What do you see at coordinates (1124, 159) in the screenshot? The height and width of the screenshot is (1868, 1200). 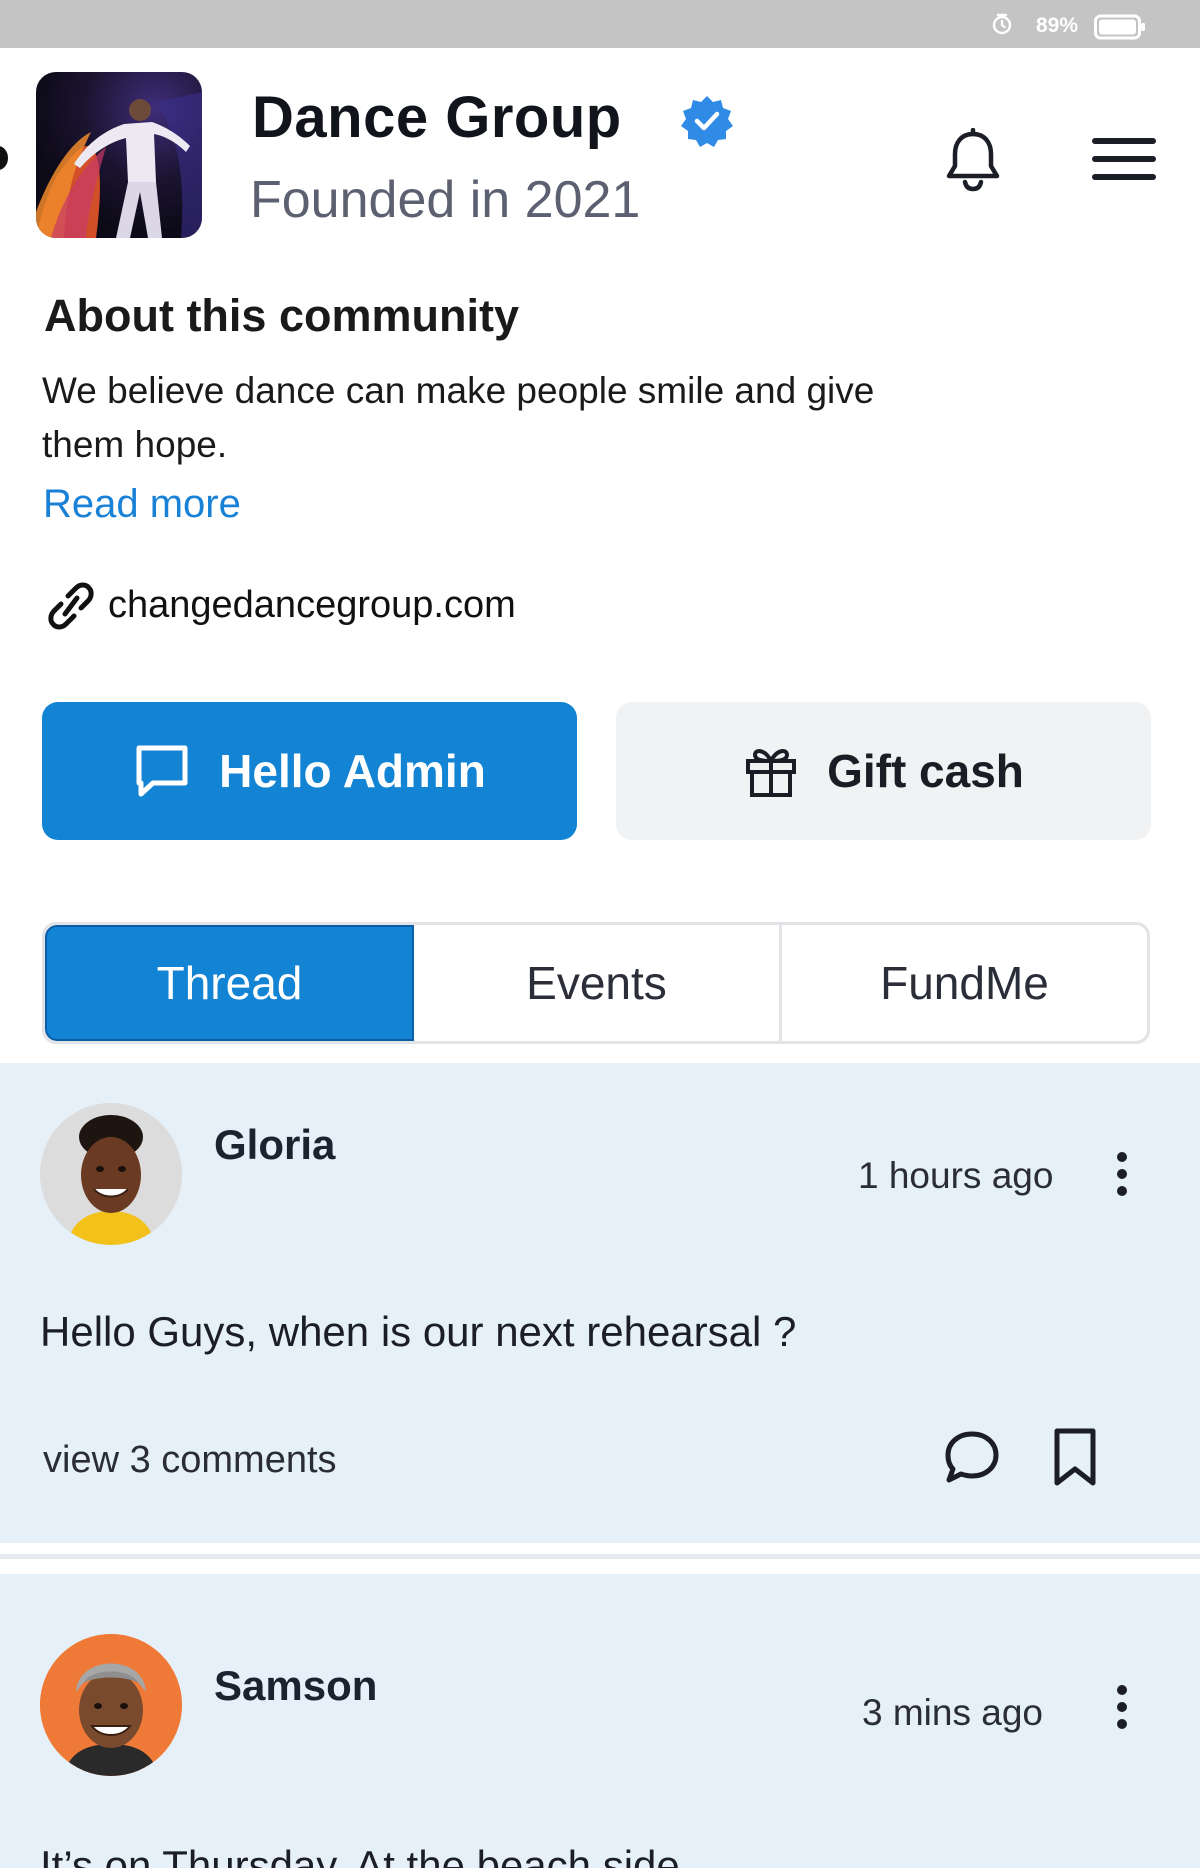 I see `hamburger-menu-icon` at bounding box center [1124, 159].